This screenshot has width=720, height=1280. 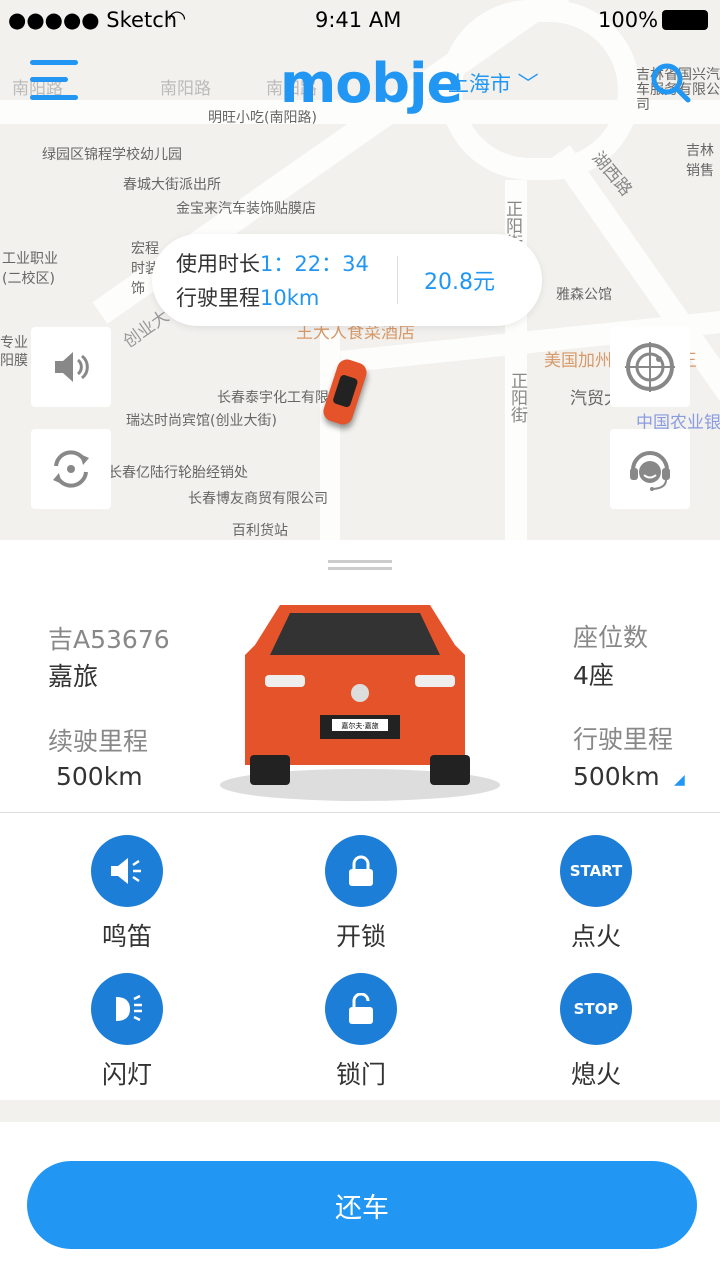 I want to click on horn-label: 鸣笛, so click(x=126, y=936).